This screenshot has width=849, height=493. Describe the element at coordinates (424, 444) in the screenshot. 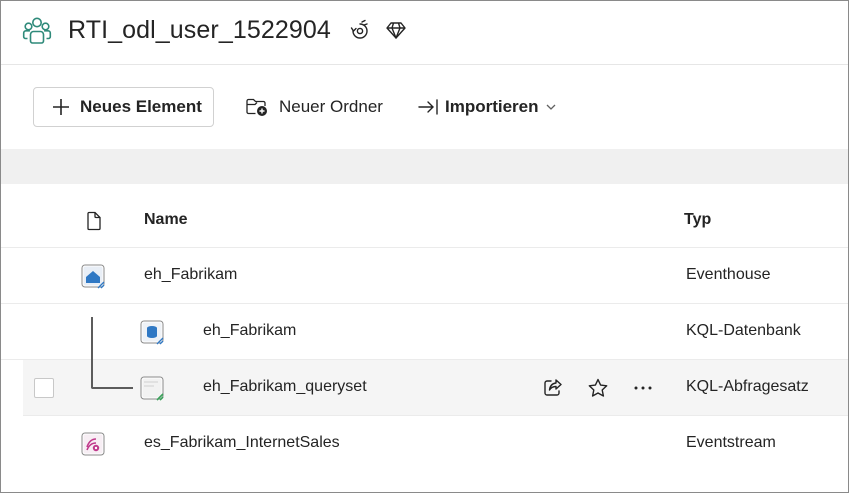

I see `table-row: es_Fabrikam_InternetSales Eventstream` at that location.